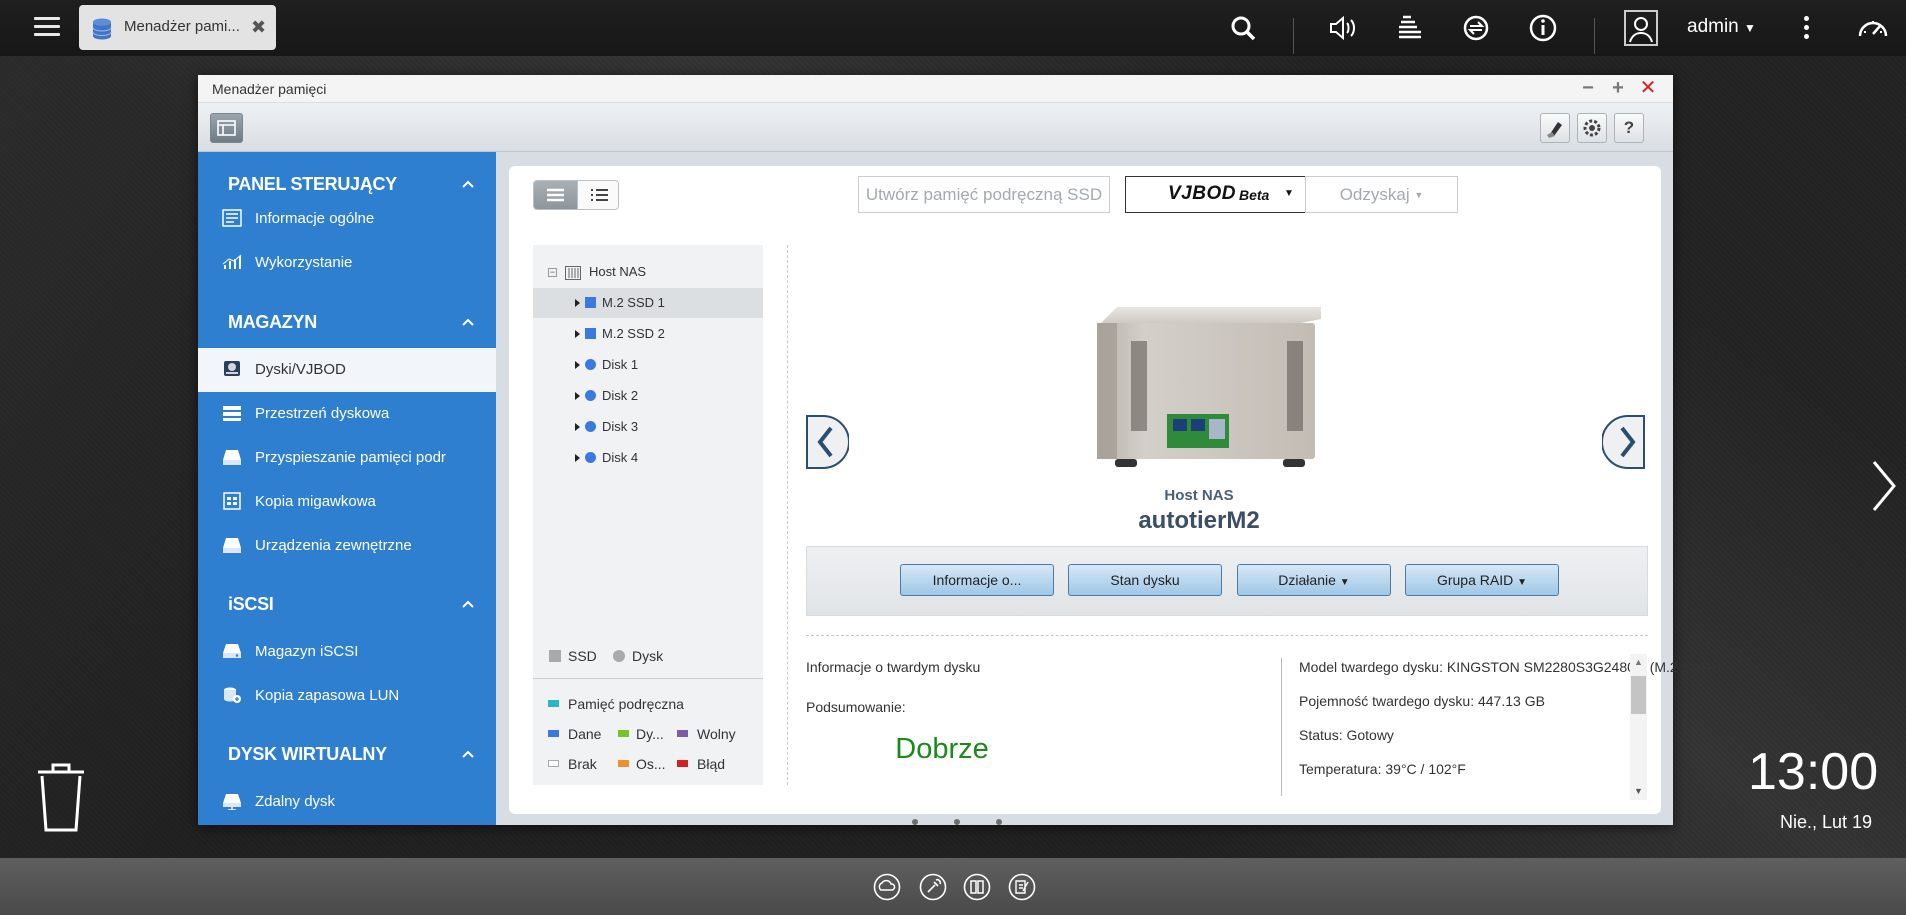 The image size is (1906, 915). Describe the element at coordinates (590, 302) in the screenshot. I see `ssd-icon` at that location.